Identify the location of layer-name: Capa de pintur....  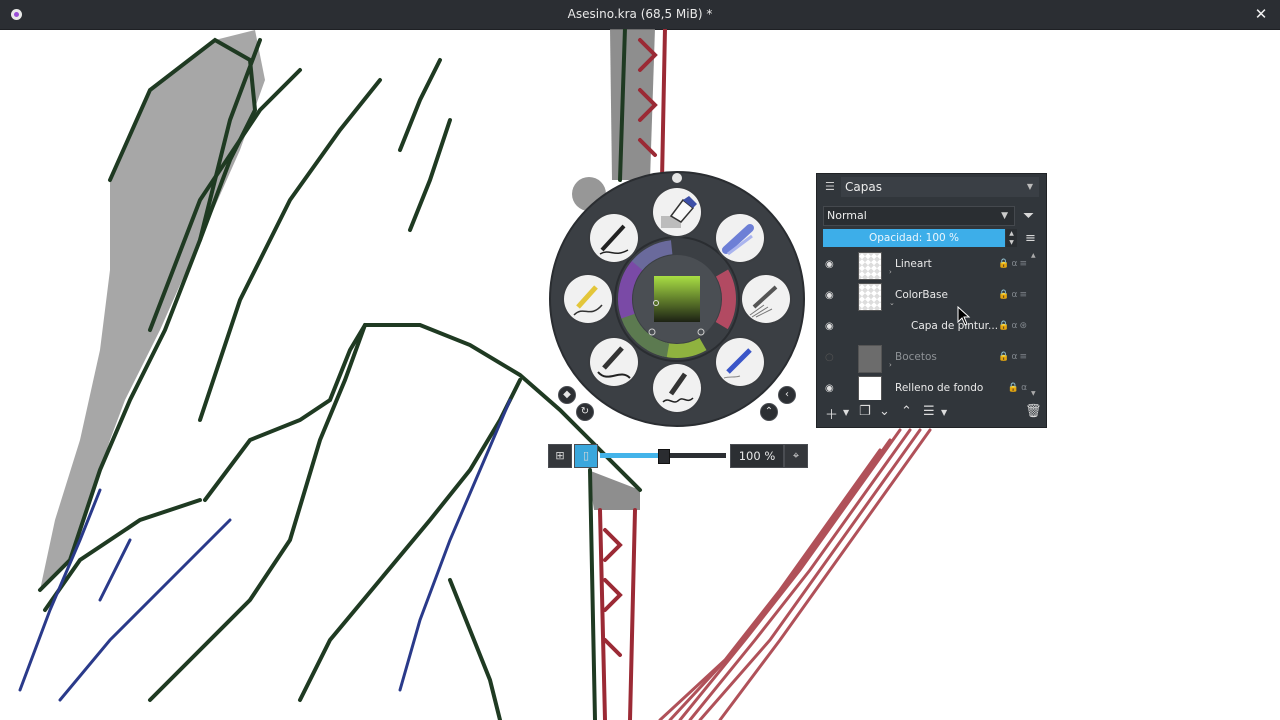
(955, 326).